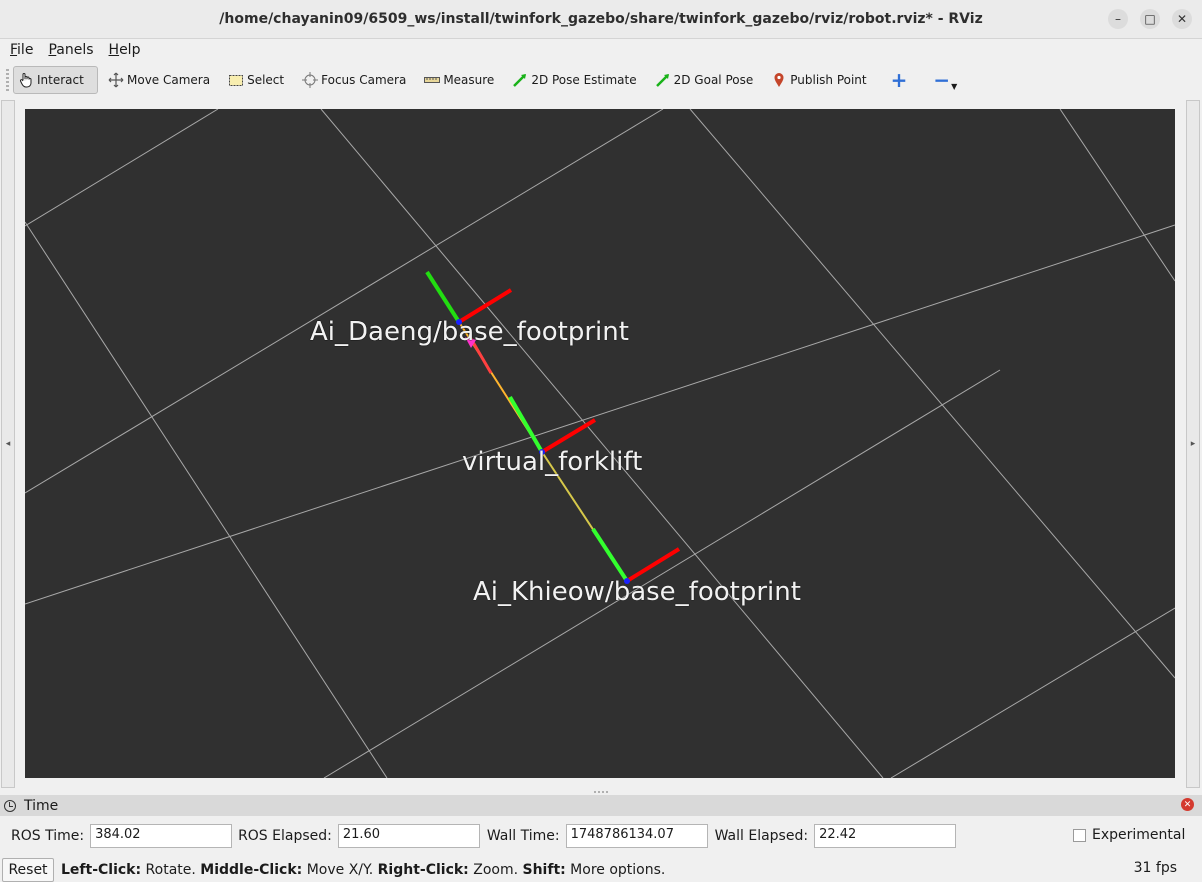 The height and width of the screenshot is (882, 1202). I want to click on window-controls: – □ ✕, so click(1150, 19).